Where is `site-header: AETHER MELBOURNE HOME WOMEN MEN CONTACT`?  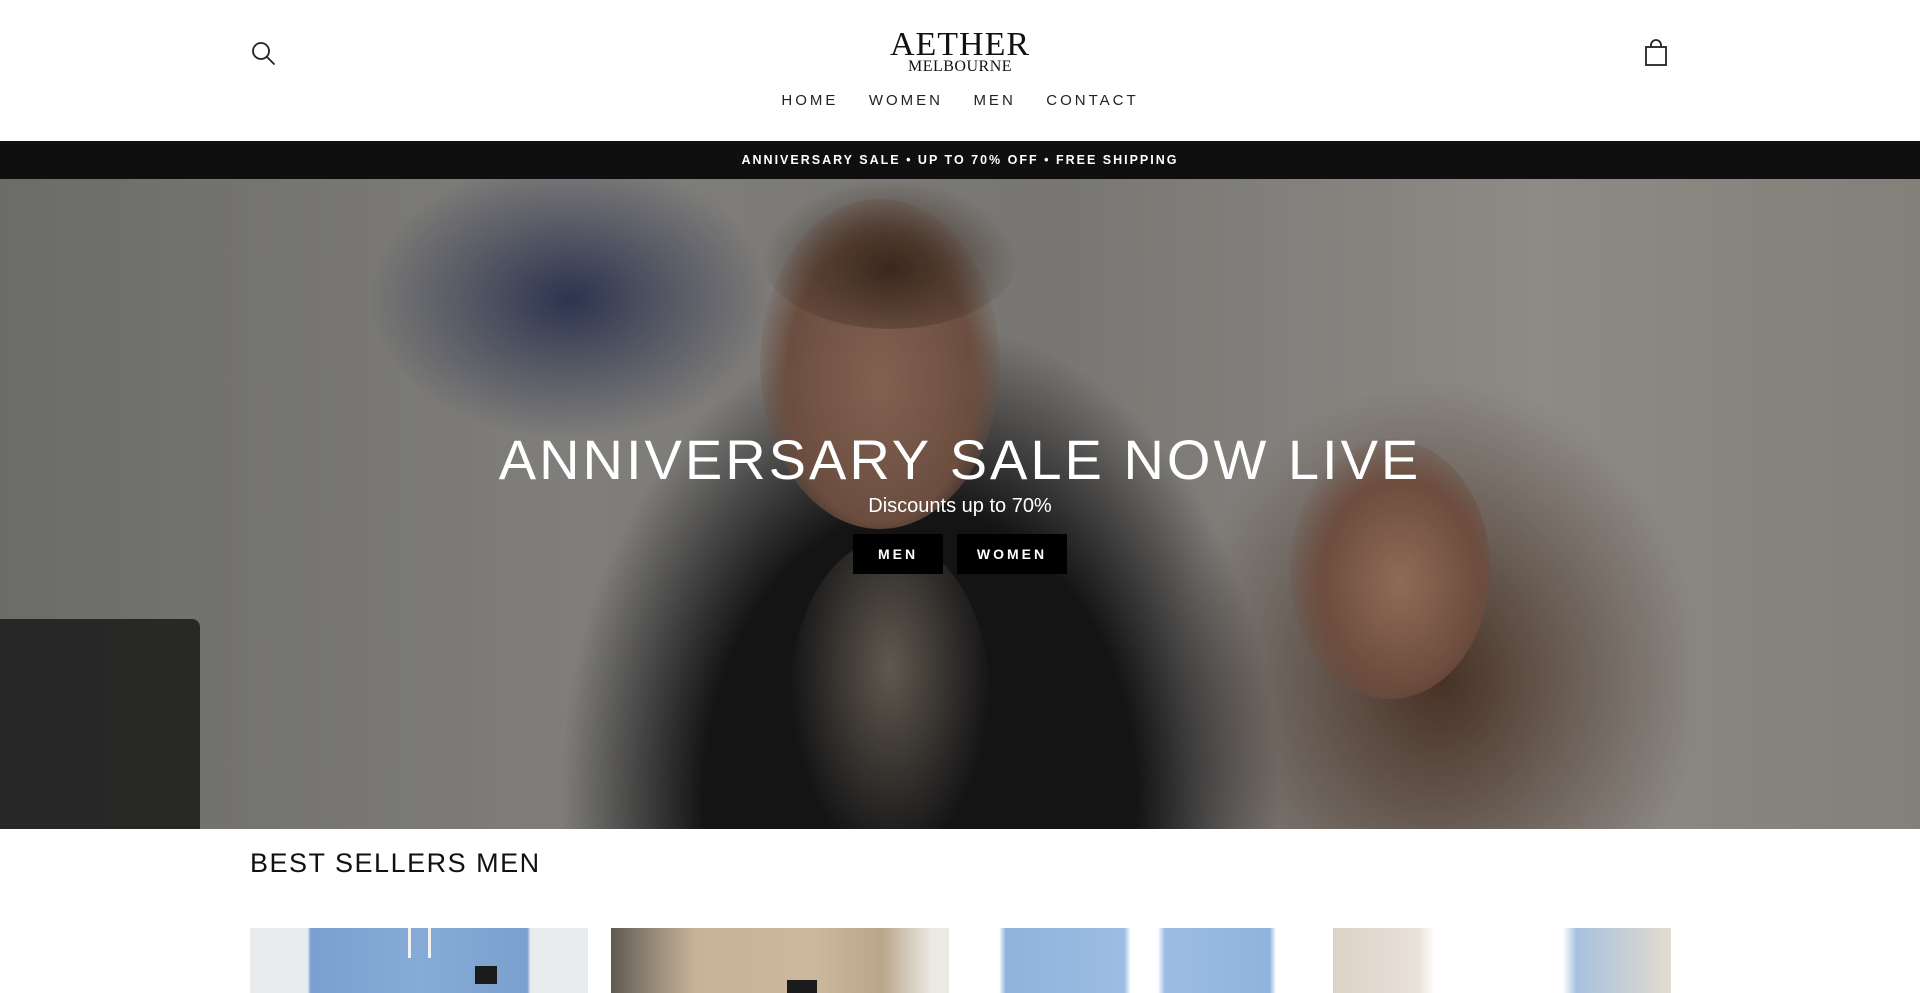 site-header: AETHER MELBOURNE HOME WOMEN MEN CONTACT is located at coordinates (960, 70).